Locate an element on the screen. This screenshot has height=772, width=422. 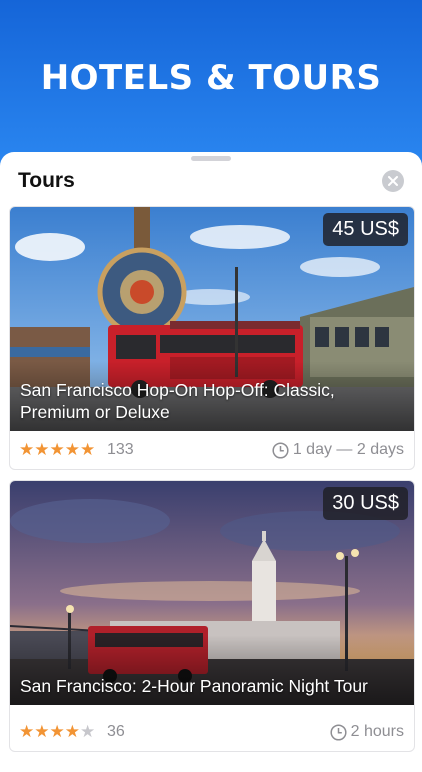
price-badge: 45 US$ is located at coordinates (365, 229).